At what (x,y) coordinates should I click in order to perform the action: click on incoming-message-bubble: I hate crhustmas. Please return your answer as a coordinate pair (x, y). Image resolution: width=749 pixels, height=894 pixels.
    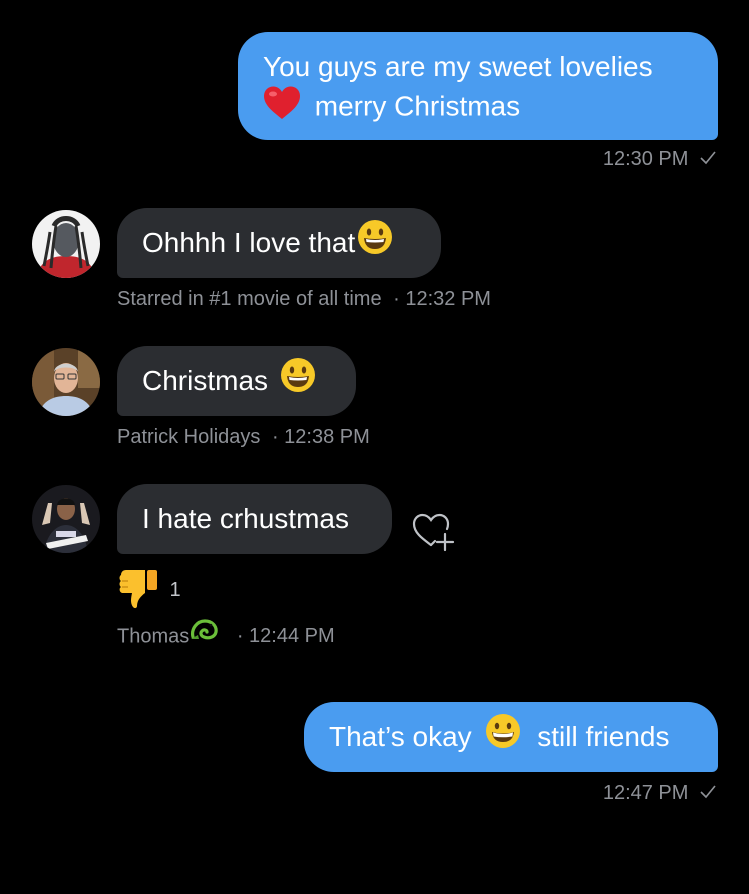
    Looking at the image, I should click on (254, 519).